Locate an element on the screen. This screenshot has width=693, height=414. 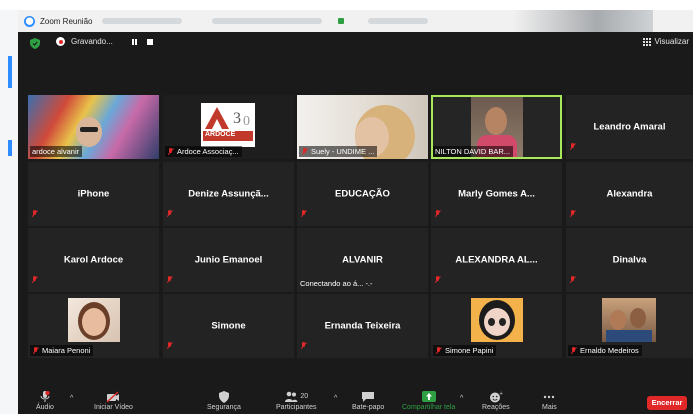
end-meeting-button: Encerrar is located at coordinates (667, 403).